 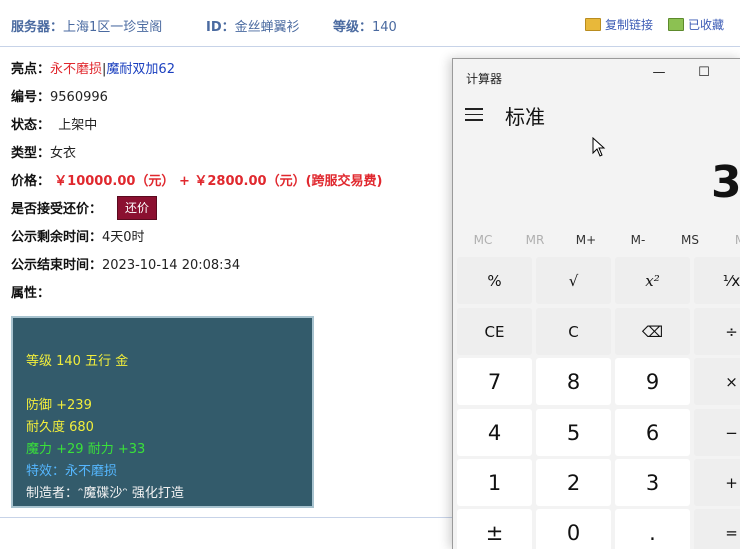 I want to click on multiply-button: ×, so click(x=717, y=381).